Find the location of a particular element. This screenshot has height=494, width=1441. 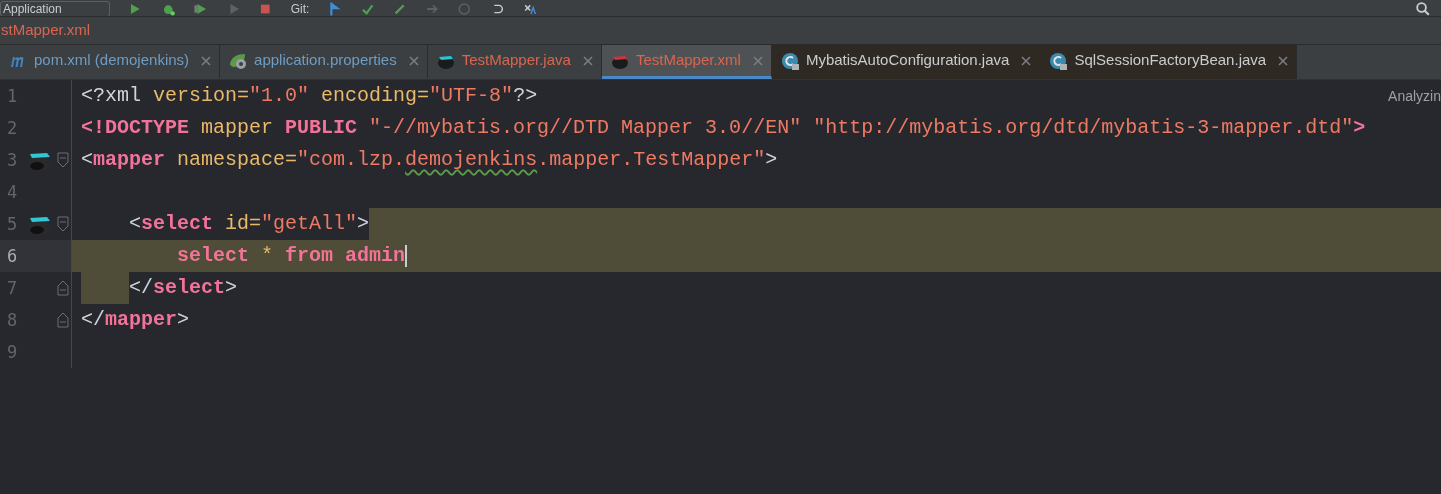

line-number: 6 is located at coordinates (12, 256).